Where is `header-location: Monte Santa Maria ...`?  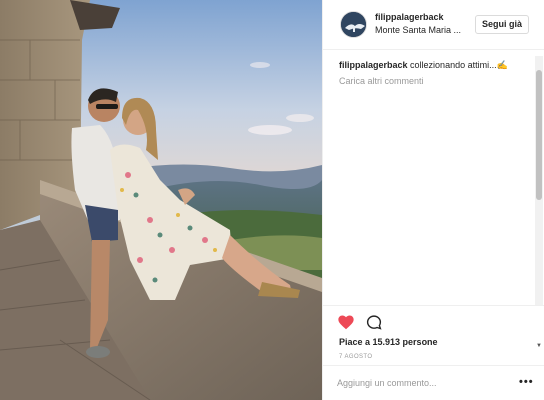 header-location: Monte Santa Maria ... is located at coordinates (418, 30).